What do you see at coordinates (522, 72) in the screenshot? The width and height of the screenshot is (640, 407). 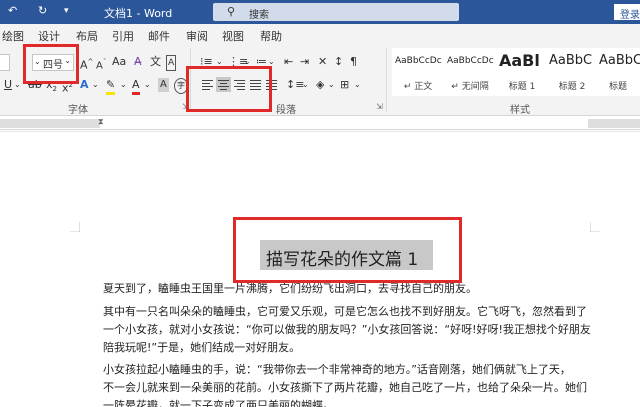 I see `style-heading-1: AaBl 标题 1` at bounding box center [522, 72].